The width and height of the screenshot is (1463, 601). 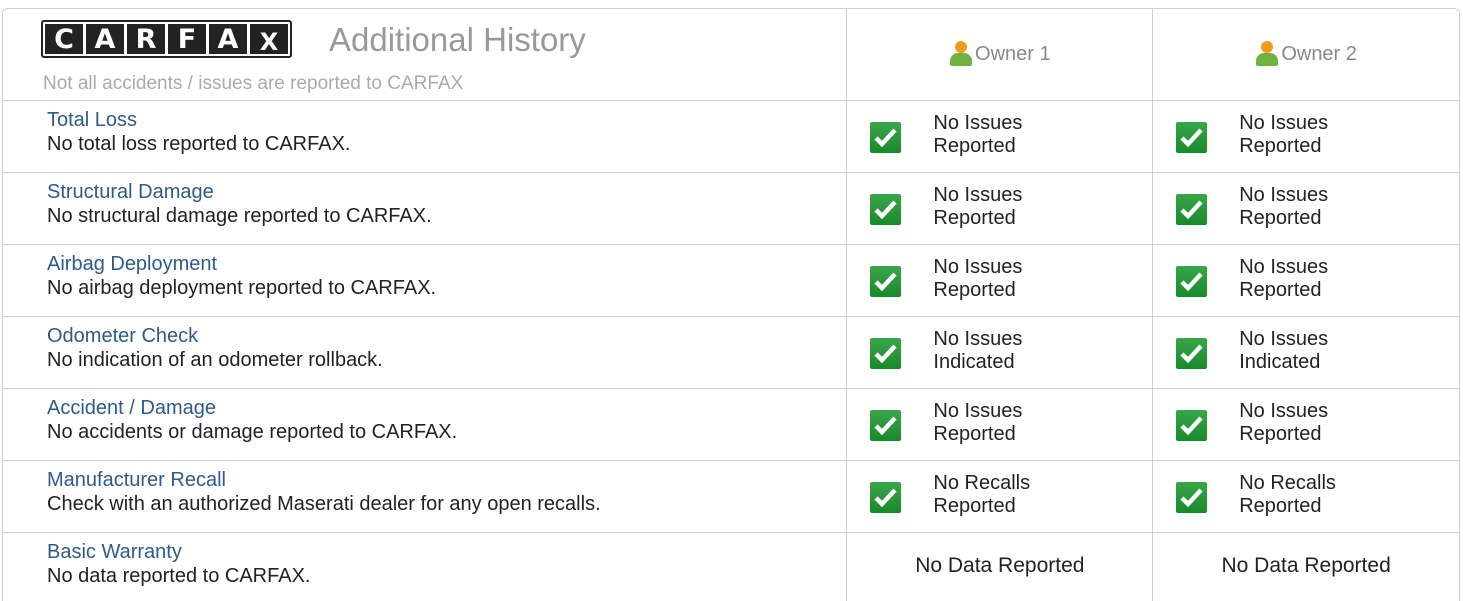 I want to click on row-title-link: Airbag Deployment, so click(x=132, y=264).